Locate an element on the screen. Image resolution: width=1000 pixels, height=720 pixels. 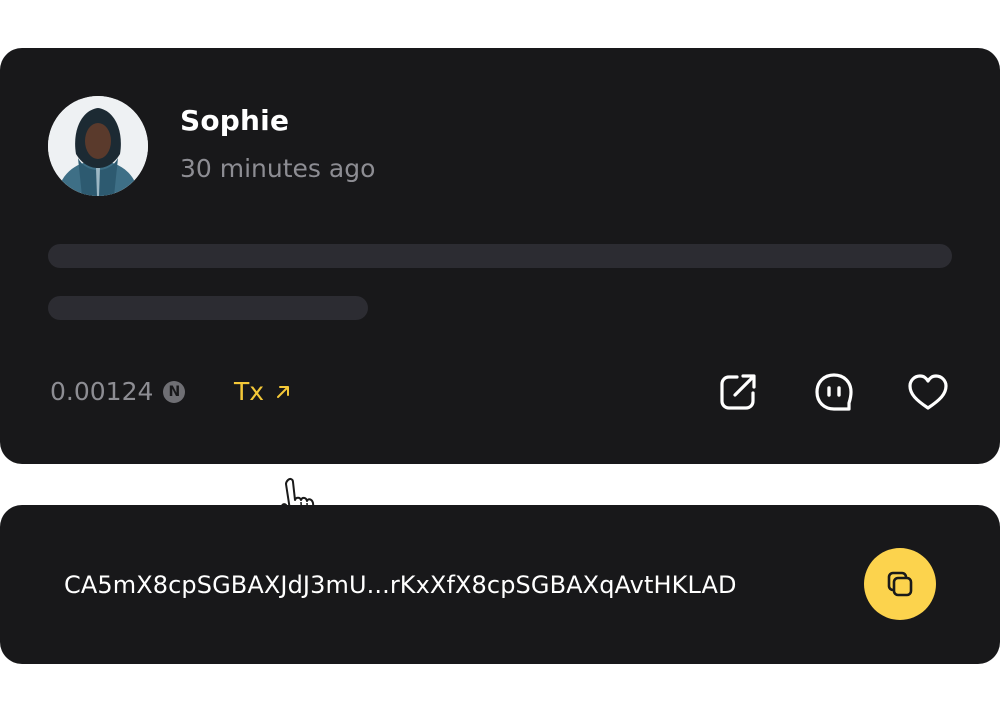
share-icon is located at coordinates (738, 392).